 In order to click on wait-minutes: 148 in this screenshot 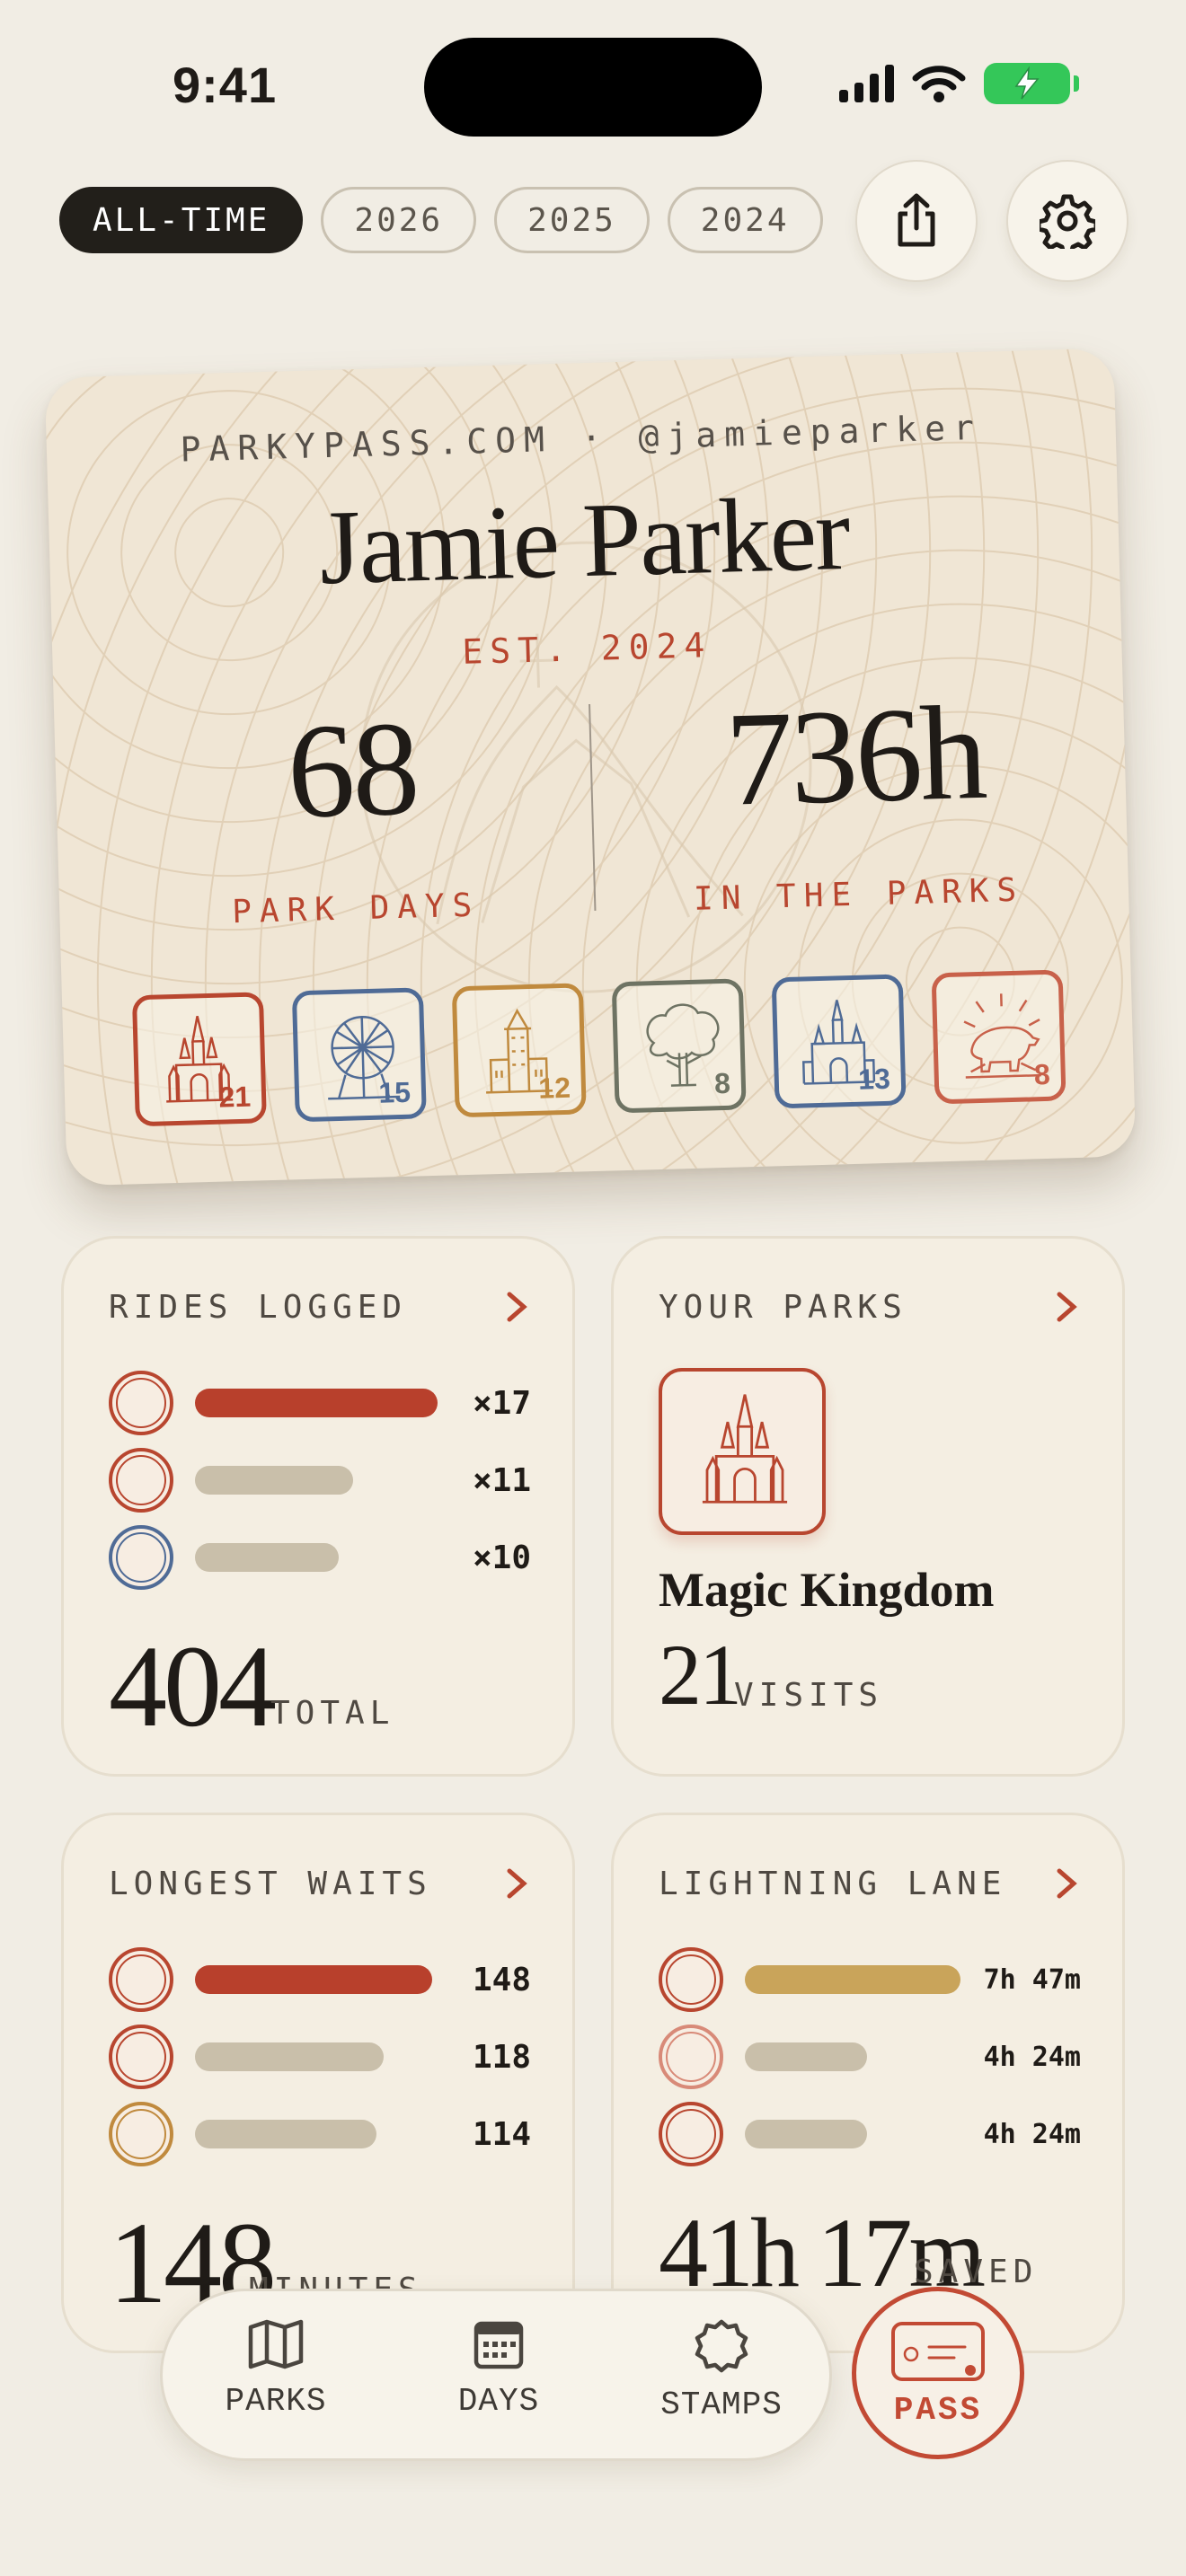, I will do `click(501, 1979)`.